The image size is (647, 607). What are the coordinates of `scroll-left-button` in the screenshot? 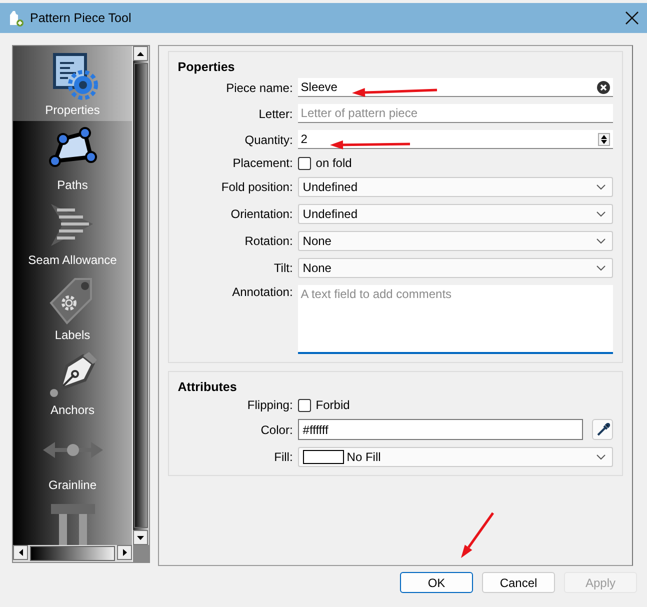 It's located at (20, 552).